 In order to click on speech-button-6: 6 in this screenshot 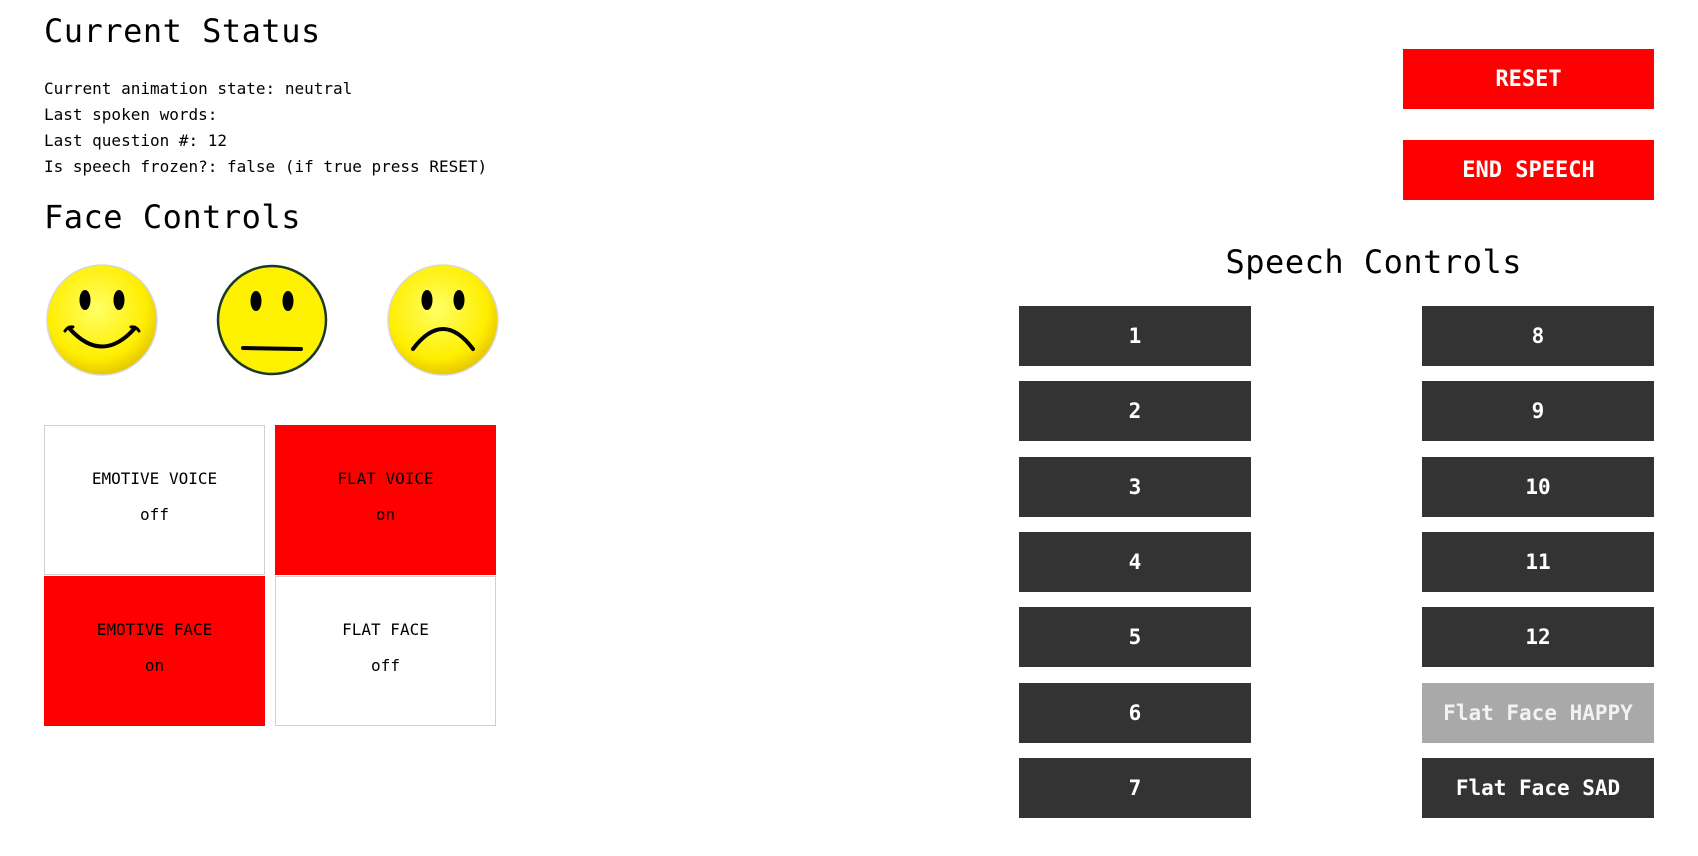, I will do `click(1135, 713)`.